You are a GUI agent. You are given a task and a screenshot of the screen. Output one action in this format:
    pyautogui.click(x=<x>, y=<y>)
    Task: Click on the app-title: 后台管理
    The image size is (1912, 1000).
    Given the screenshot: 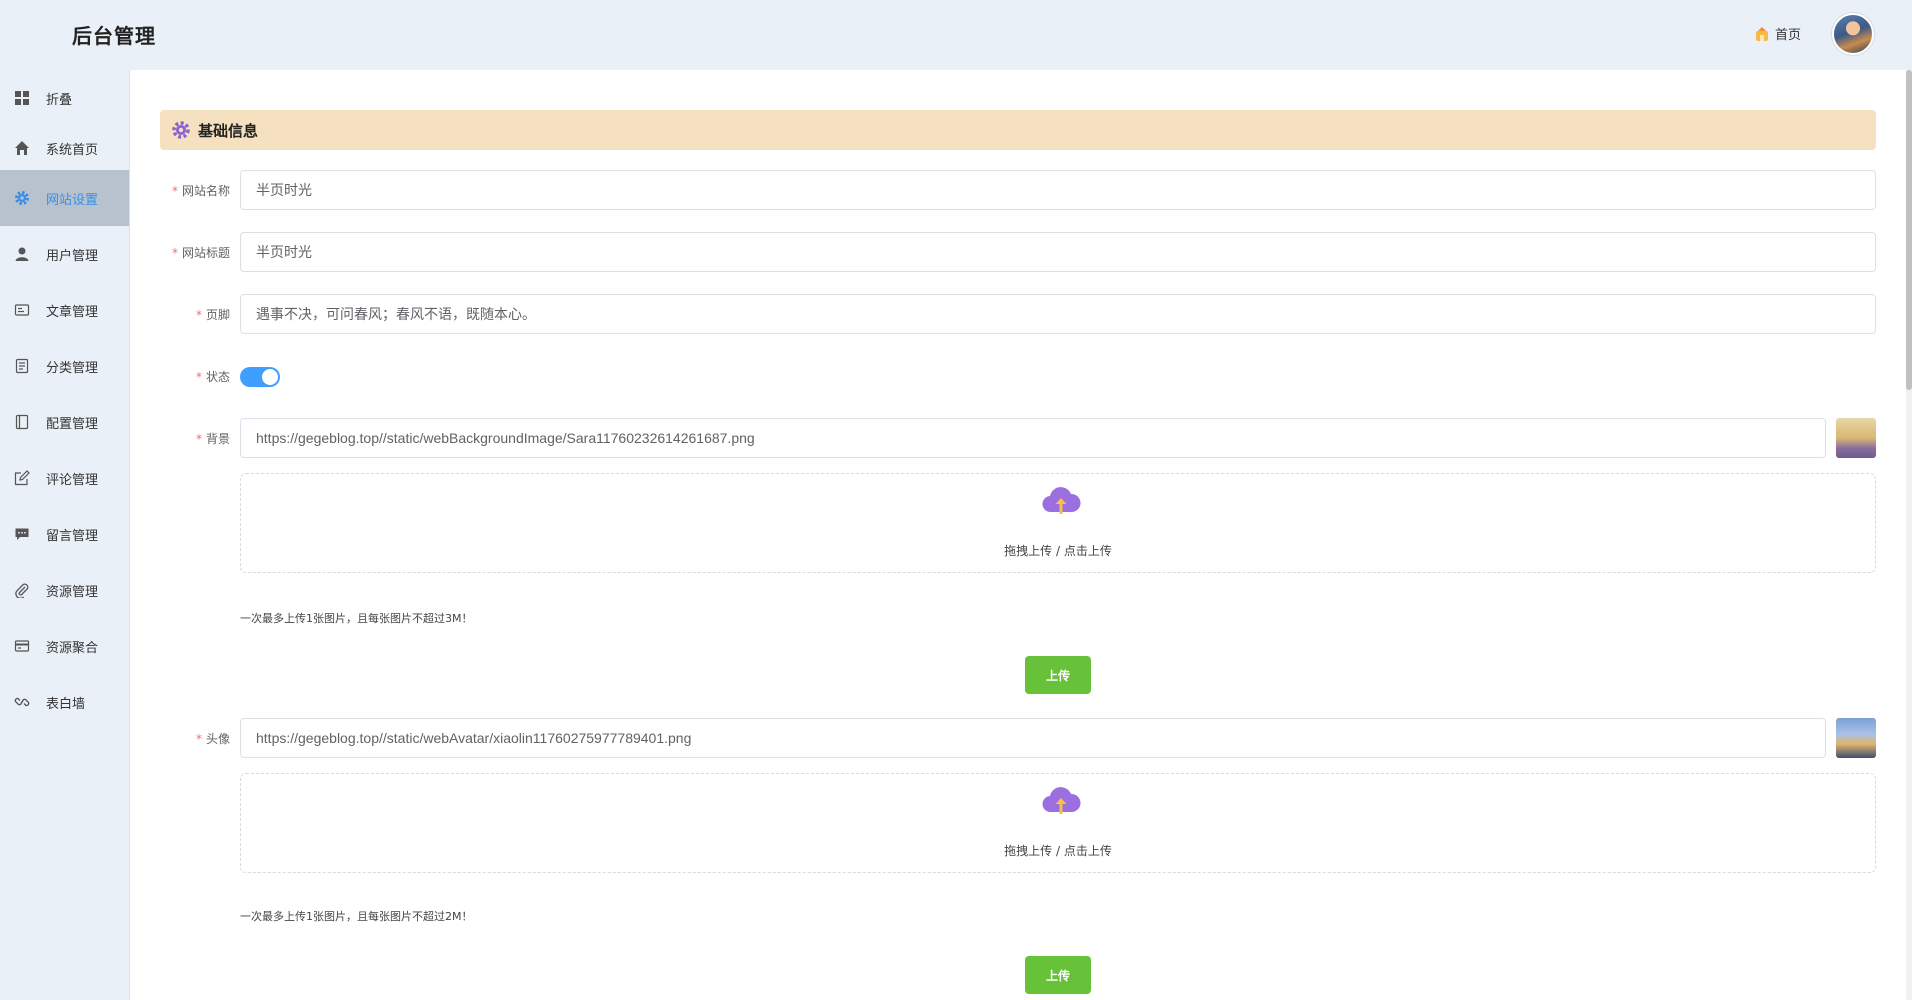 What is the action you would take?
    pyautogui.click(x=114, y=36)
    